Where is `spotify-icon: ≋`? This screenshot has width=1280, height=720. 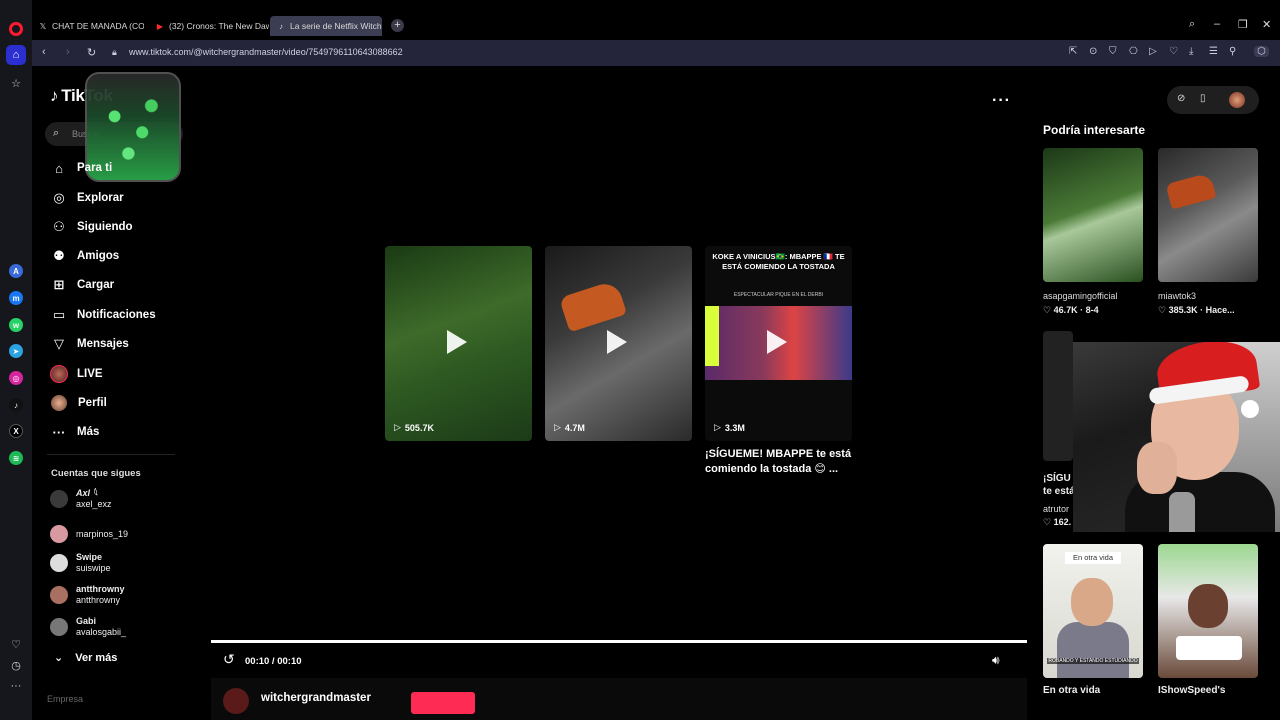 spotify-icon: ≋ is located at coordinates (16, 458).